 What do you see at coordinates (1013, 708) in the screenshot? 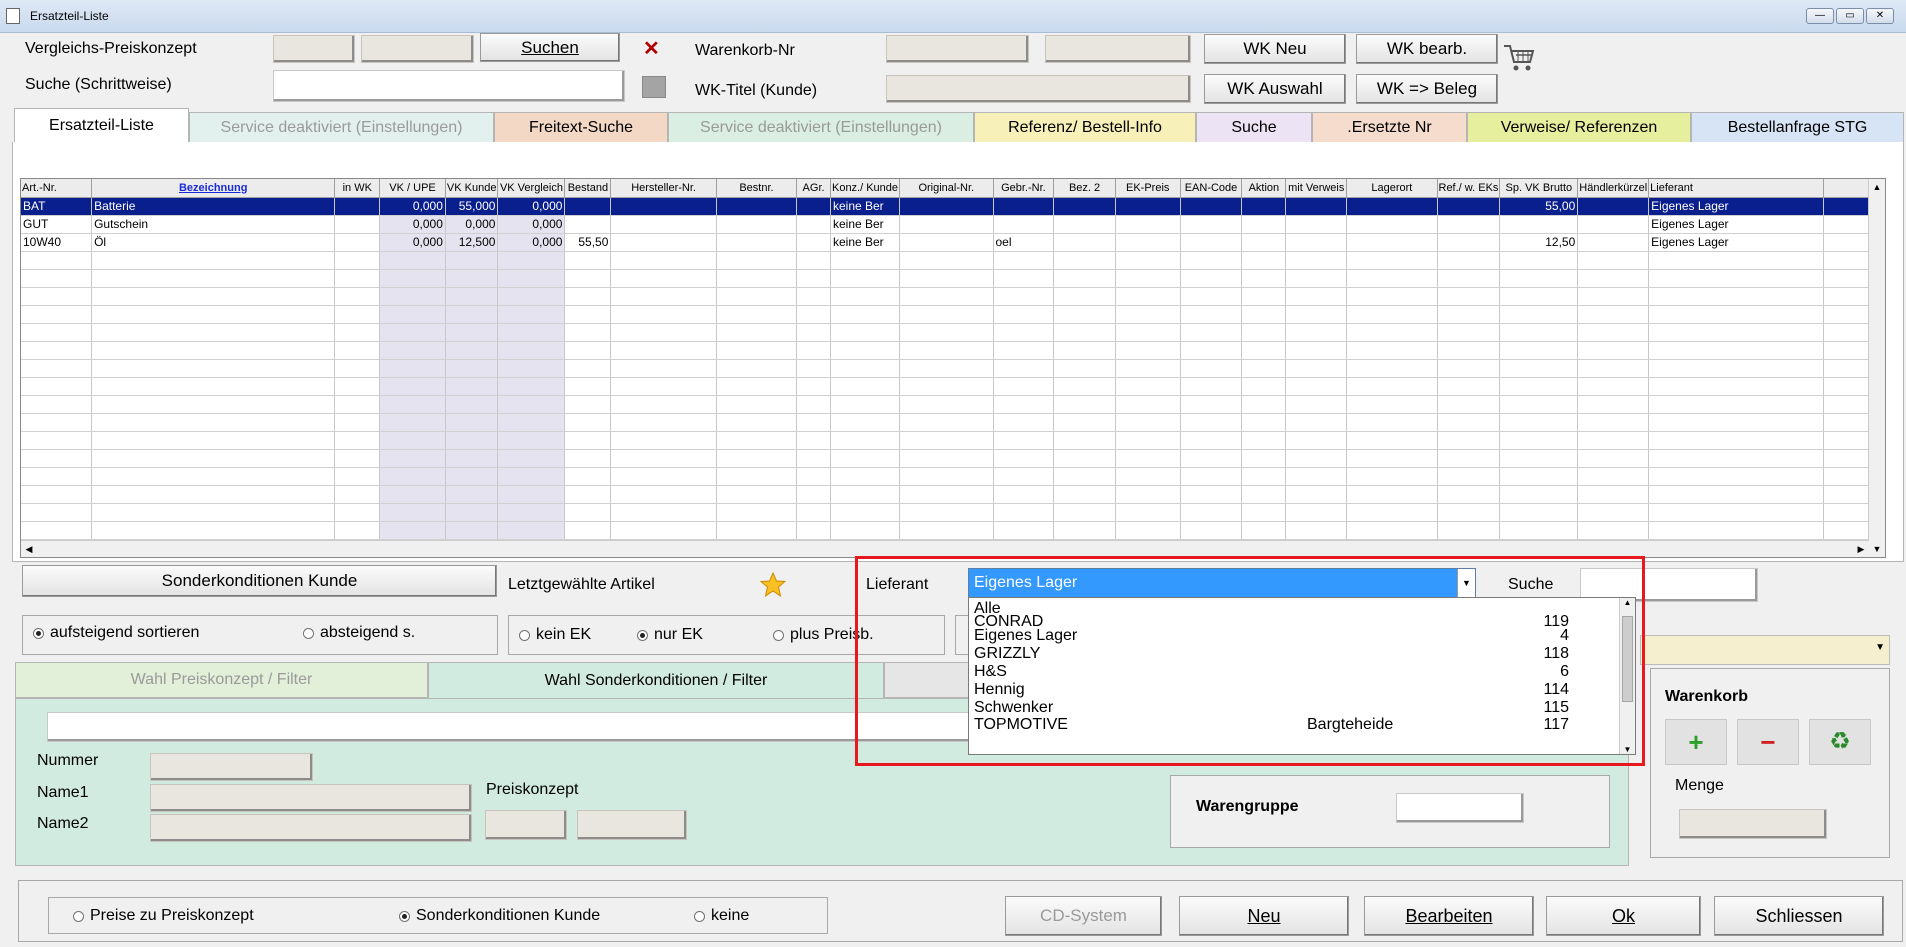
I see `dropdown-option: Schwenker` at bounding box center [1013, 708].